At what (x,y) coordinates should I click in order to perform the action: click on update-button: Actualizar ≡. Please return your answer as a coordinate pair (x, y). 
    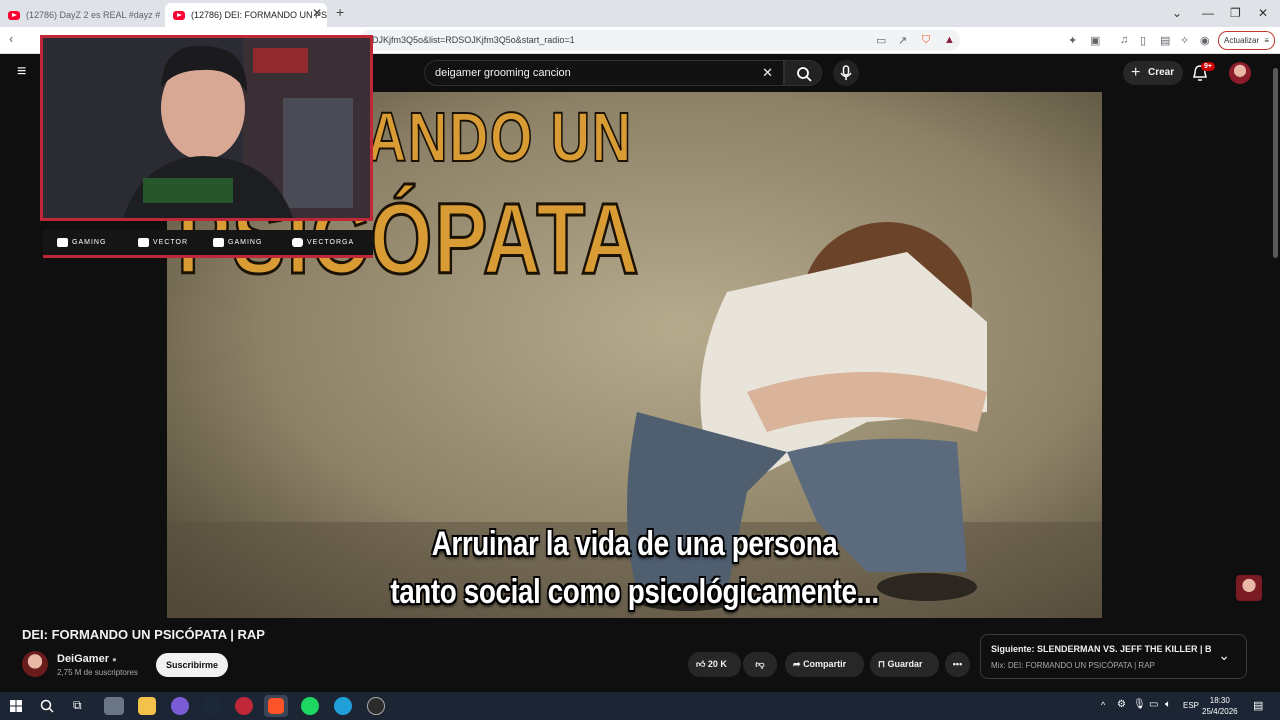
    Looking at the image, I should click on (1246, 40).